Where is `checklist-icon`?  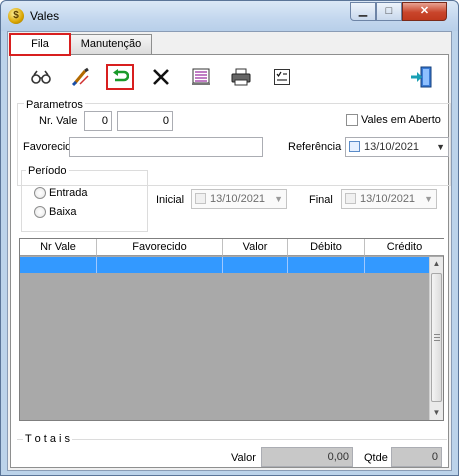
checklist-icon is located at coordinates (282, 77).